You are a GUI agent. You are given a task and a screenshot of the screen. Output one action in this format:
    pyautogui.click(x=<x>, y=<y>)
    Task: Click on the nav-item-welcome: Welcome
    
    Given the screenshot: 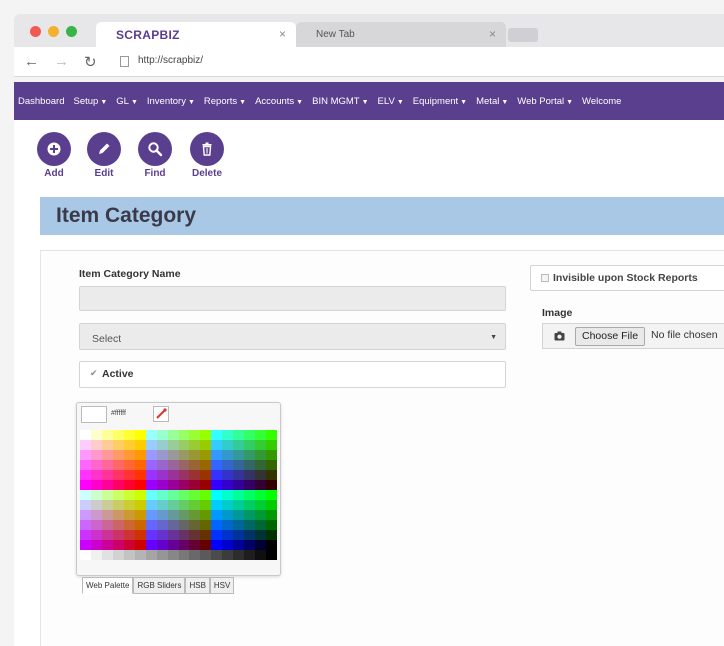 What is the action you would take?
    pyautogui.click(x=601, y=101)
    